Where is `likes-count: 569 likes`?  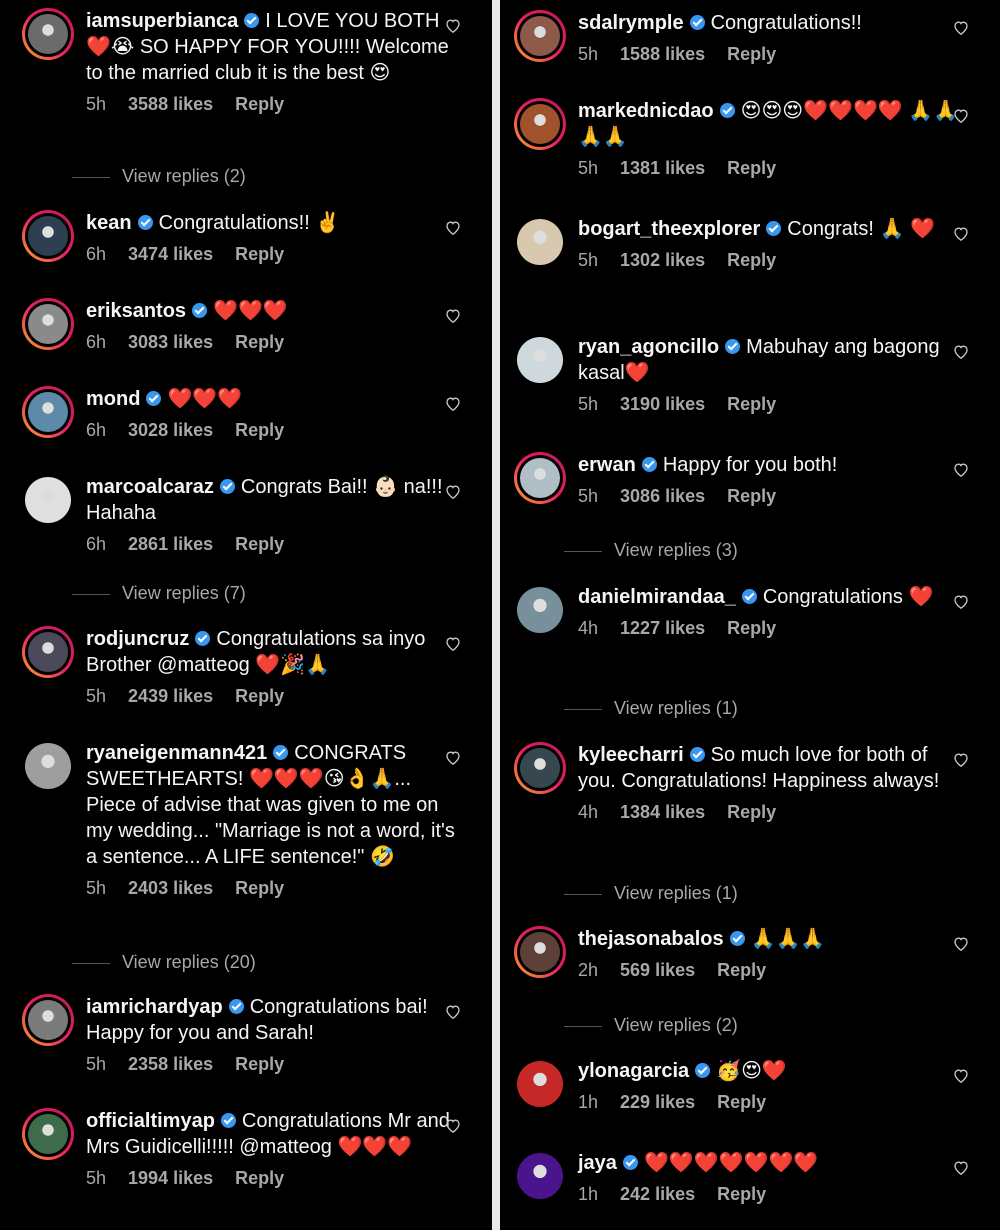 likes-count: 569 likes is located at coordinates (657, 970).